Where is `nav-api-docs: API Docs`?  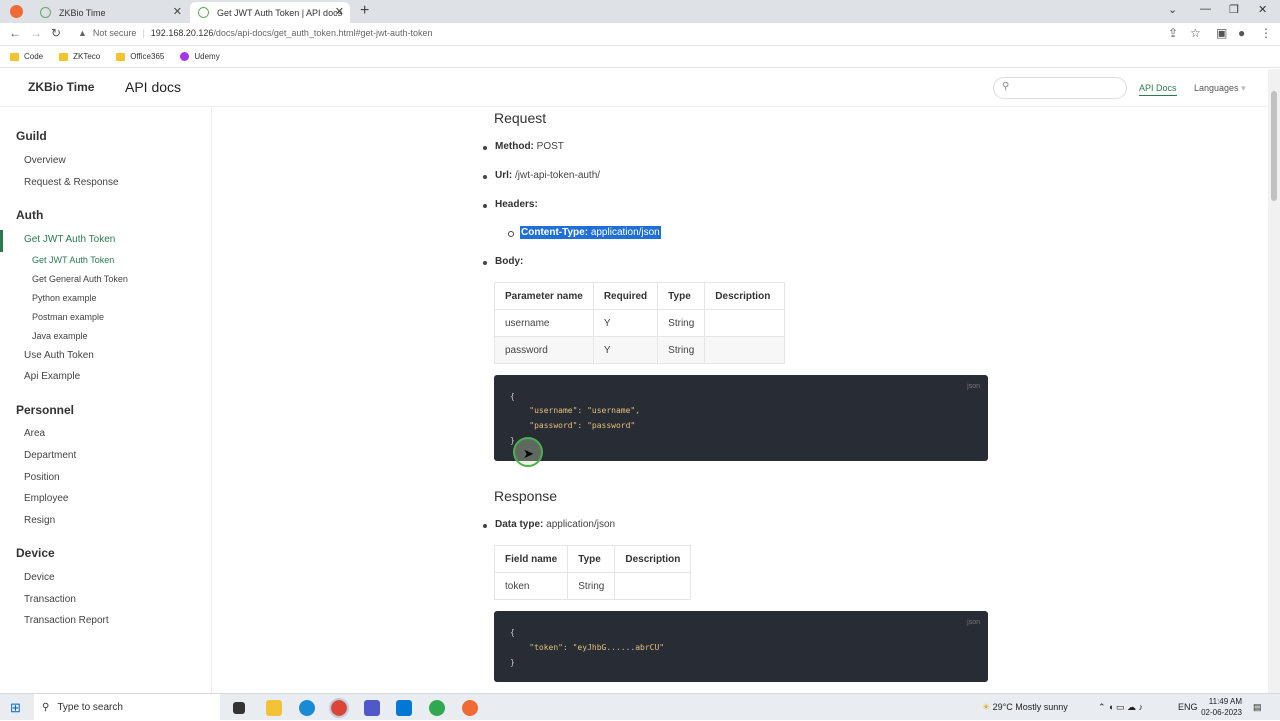
nav-api-docs: API Docs is located at coordinates (1158, 89).